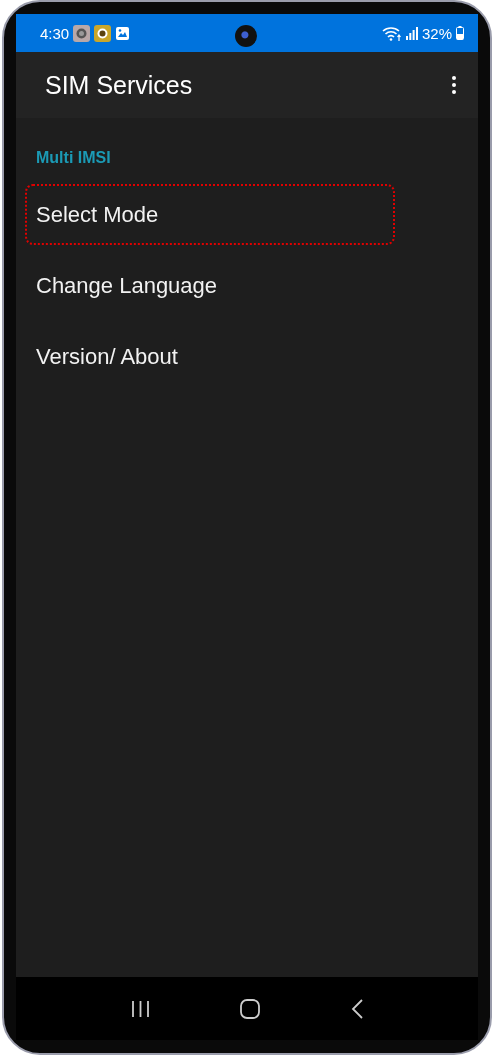 The width and height of the screenshot is (494, 1057). I want to click on menu-item: Select Mode, so click(210, 214).